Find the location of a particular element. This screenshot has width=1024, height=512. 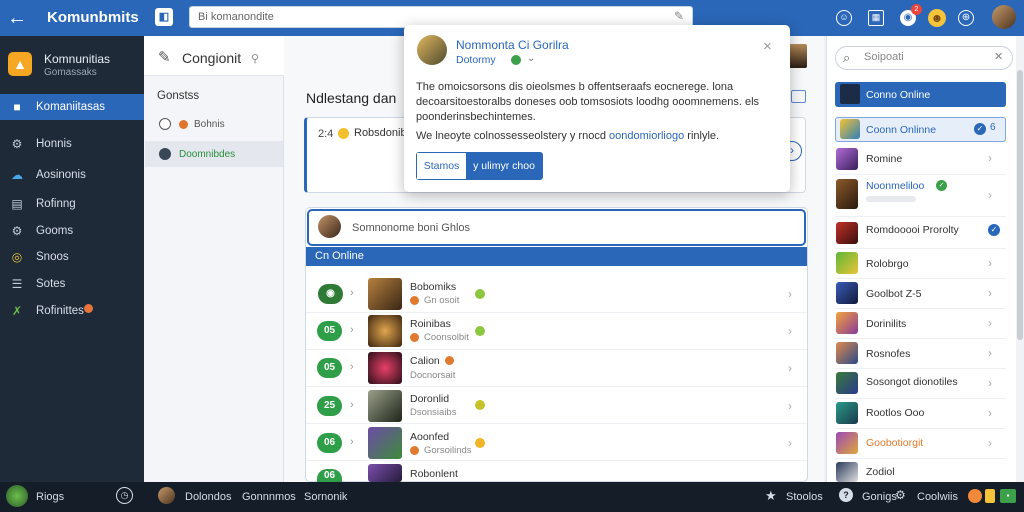

window-icon is located at coordinates (798, 96).